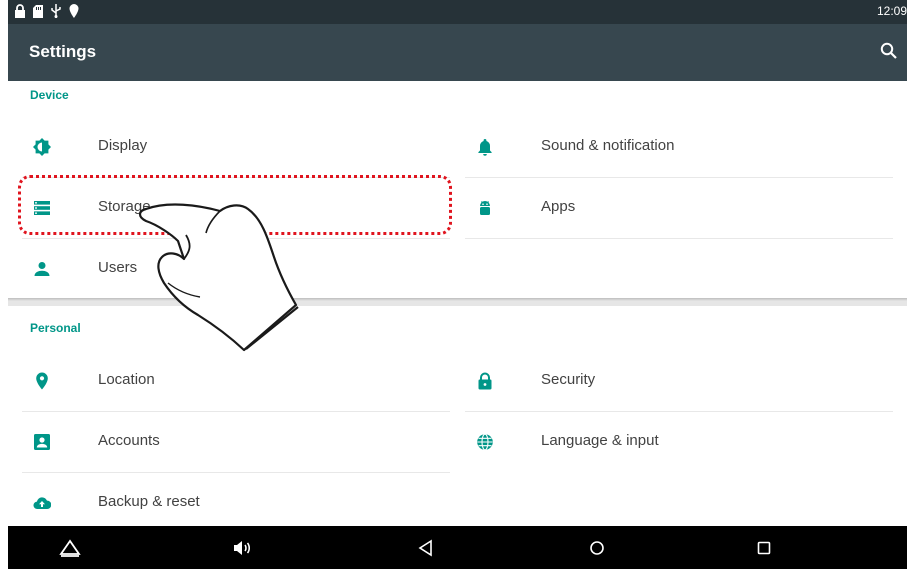  What do you see at coordinates (236, 503) in the screenshot?
I see `settings-item-backup: Backup & reset` at bounding box center [236, 503].